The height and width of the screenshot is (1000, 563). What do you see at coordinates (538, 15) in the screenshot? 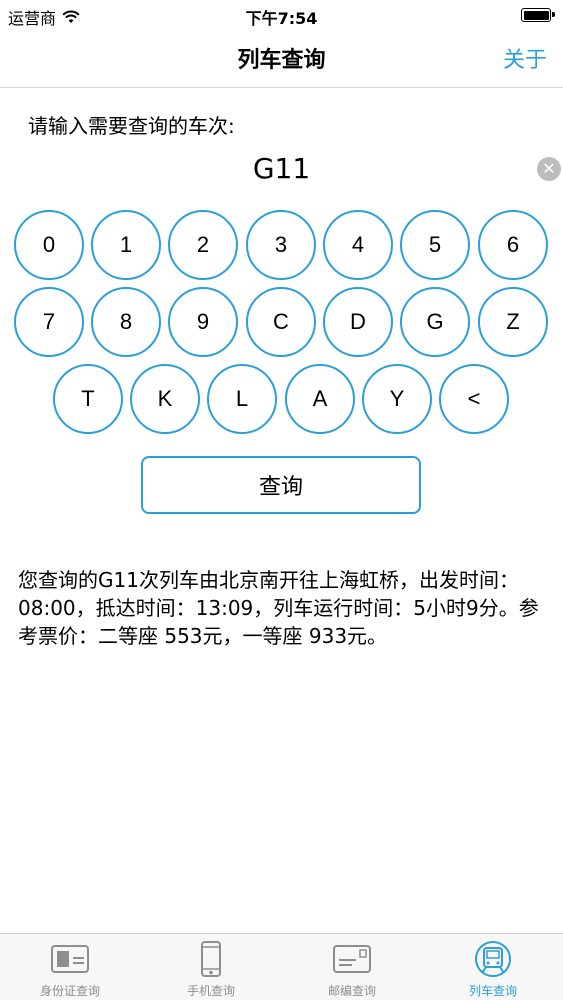
I see `battery-icon` at bounding box center [538, 15].